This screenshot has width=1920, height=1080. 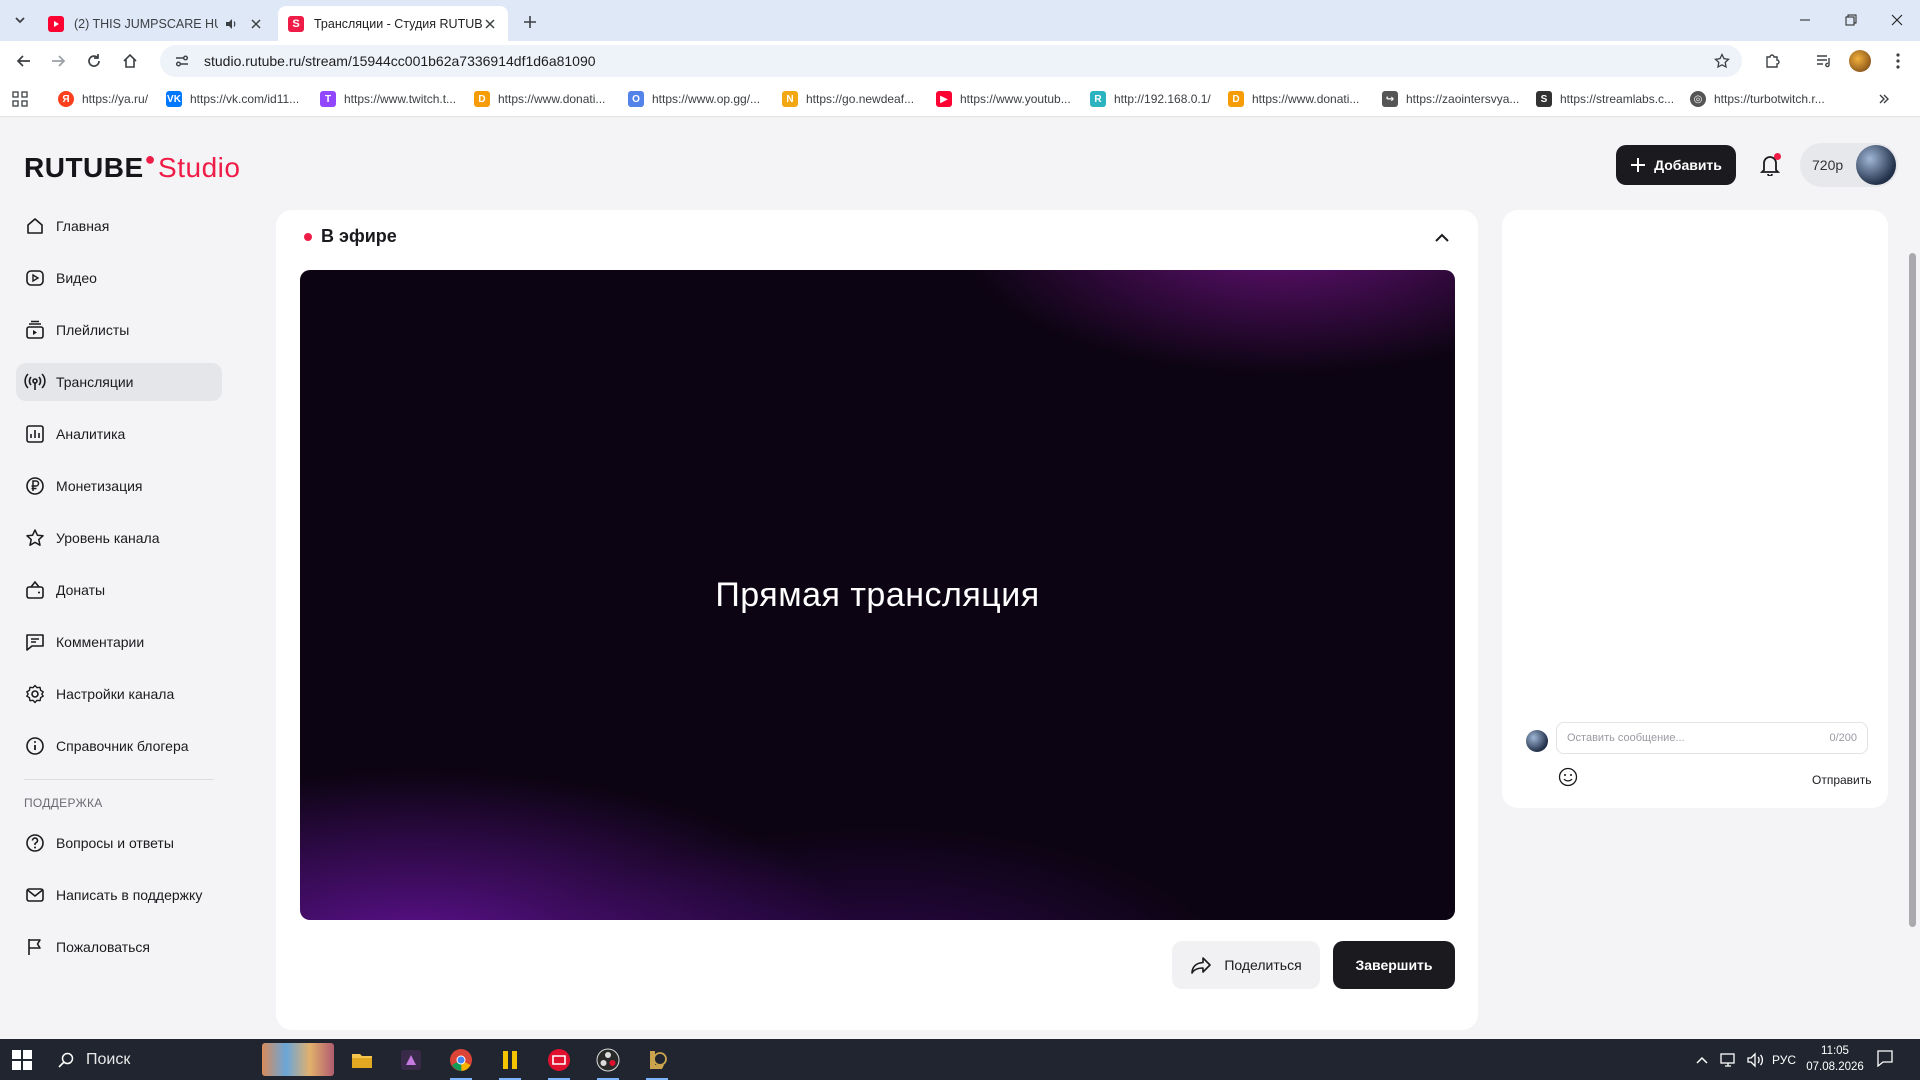 I want to click on windows-logo-icon, so click(x=16, y=1054).